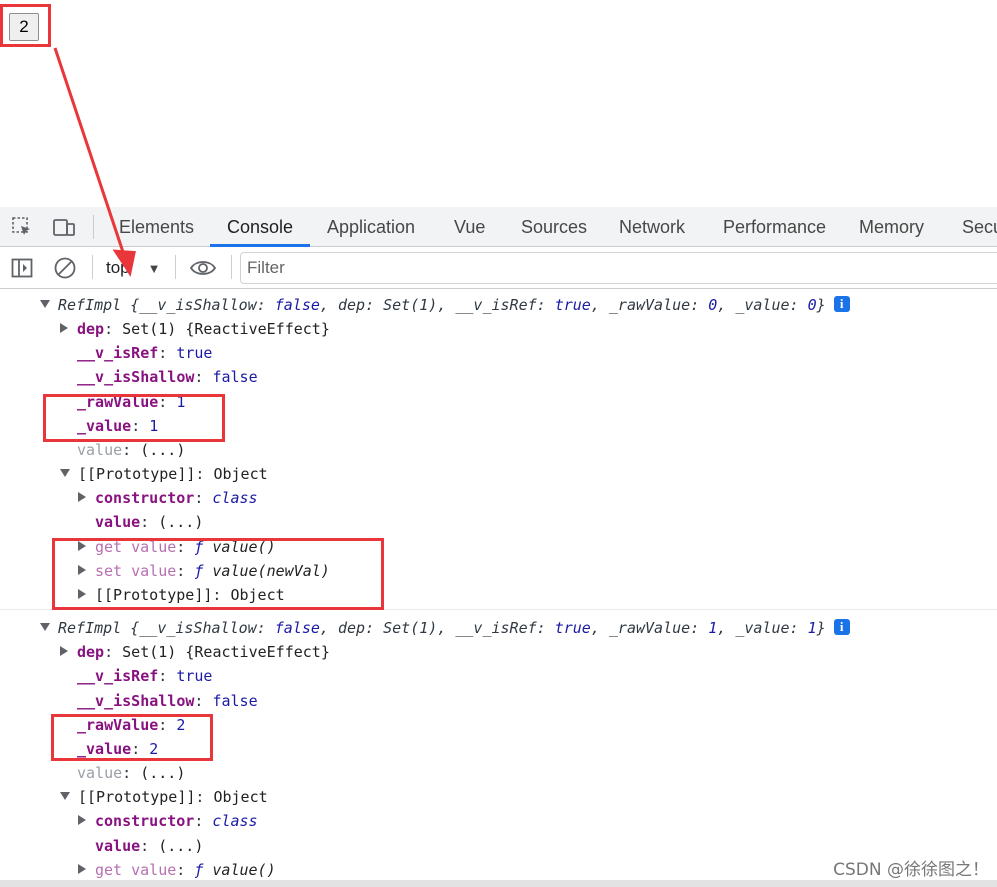  What do you see at coordinates (24, 27) in the screenshot?
I see `counter-button: 2` at bounding box center [24, 27].